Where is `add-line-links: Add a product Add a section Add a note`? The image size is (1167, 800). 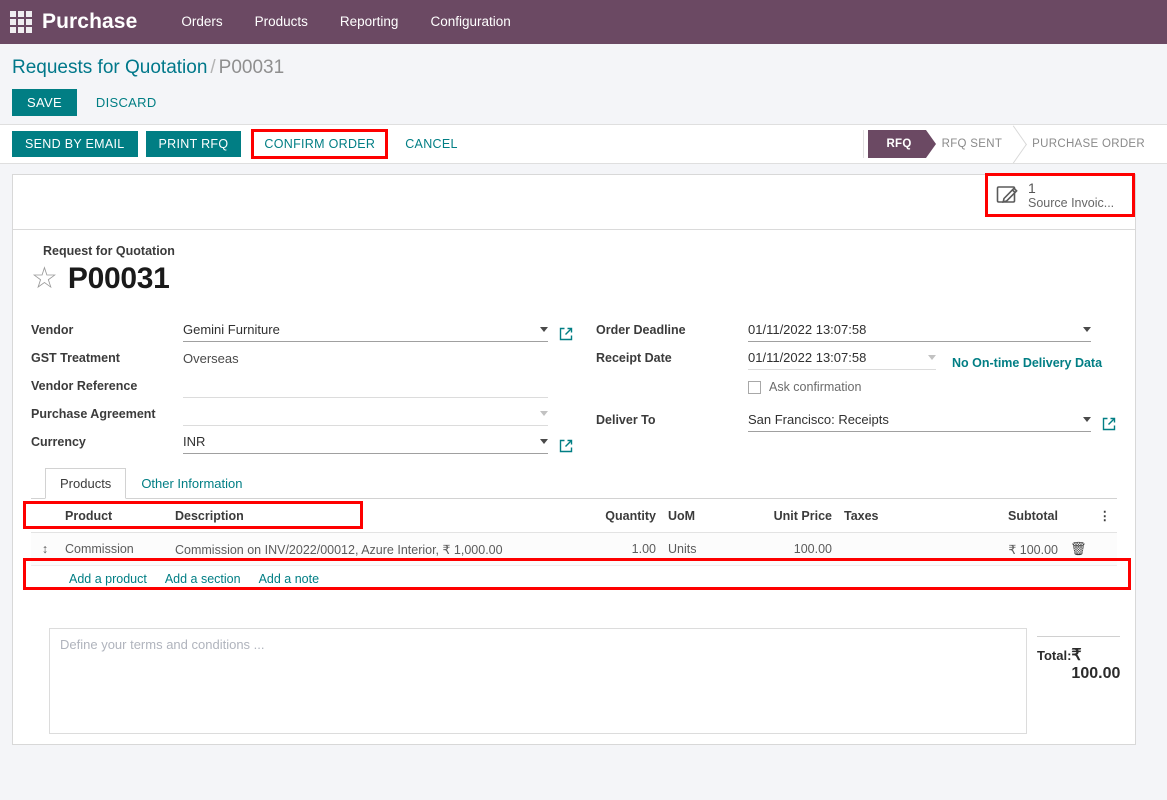
add-line-links: Add a product Add a section Add a note is located at coordinates (574, 579).